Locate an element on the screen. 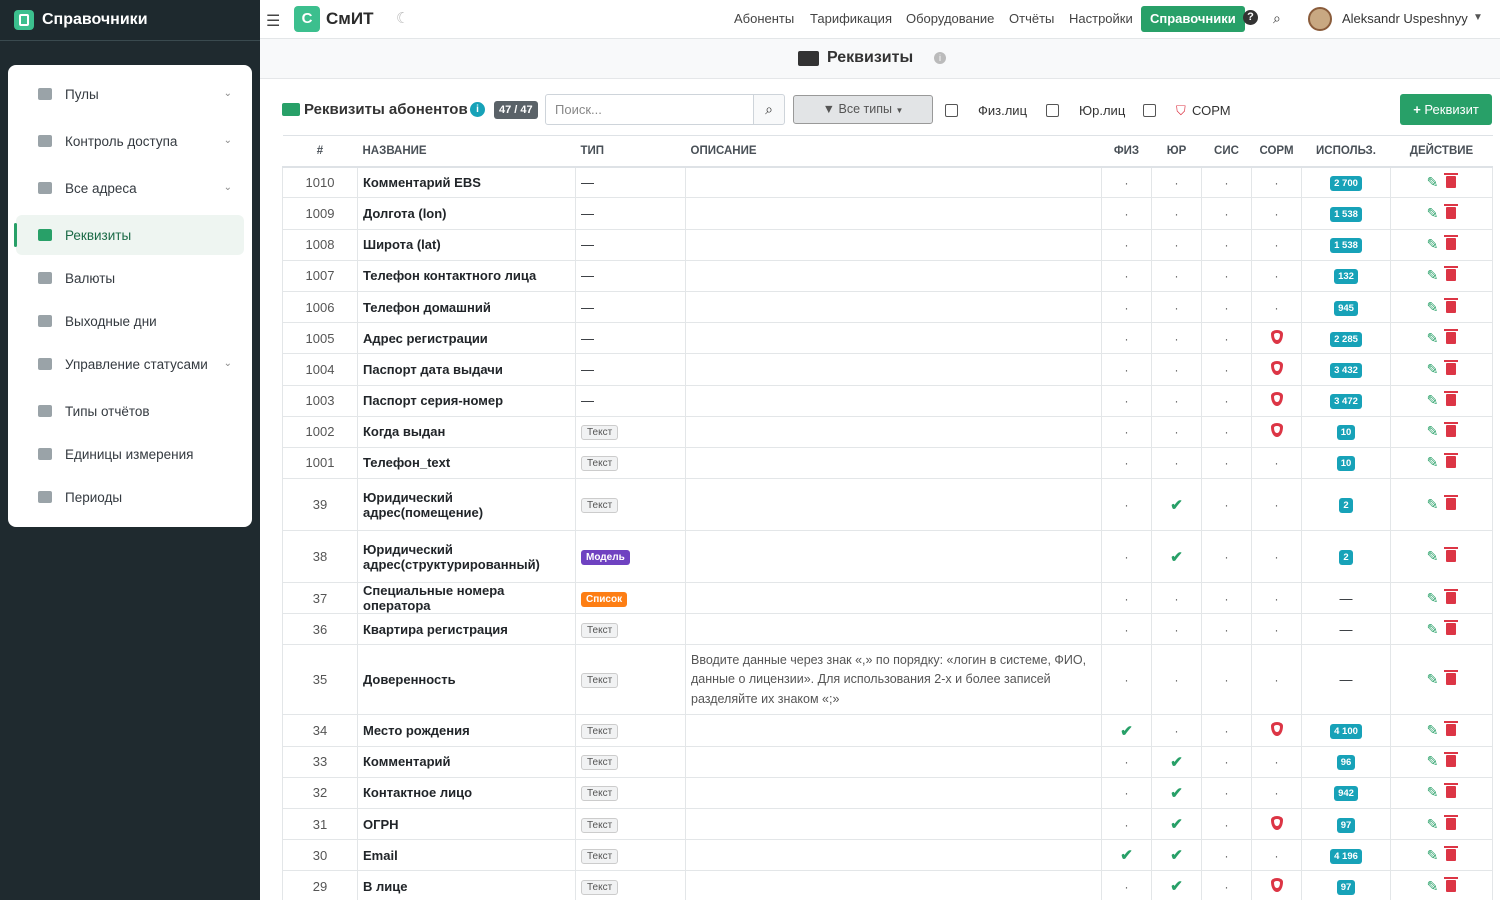 The width and height of the screenshot is (1500, 900). used-count-badge: 3 432 is located at coordinates (1346, 370).